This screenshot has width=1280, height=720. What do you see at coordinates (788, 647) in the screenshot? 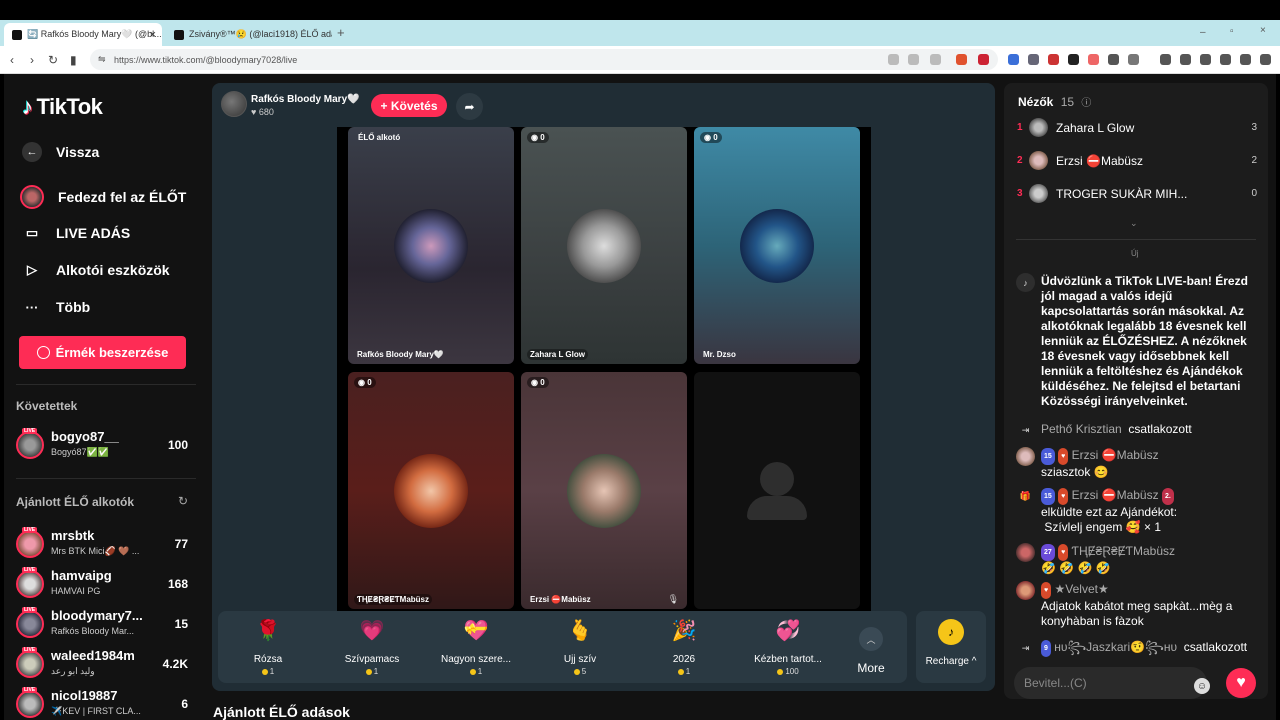
I see `gift-item: 💞 Kézben tartot... 100` at bounding box center [788, 647].